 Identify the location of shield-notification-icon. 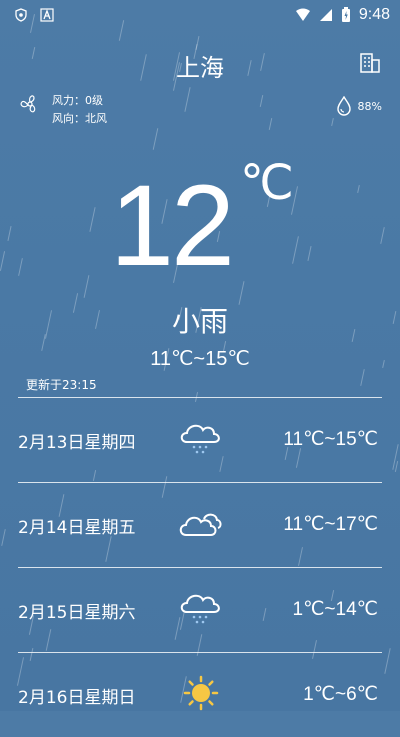
(21, 15).